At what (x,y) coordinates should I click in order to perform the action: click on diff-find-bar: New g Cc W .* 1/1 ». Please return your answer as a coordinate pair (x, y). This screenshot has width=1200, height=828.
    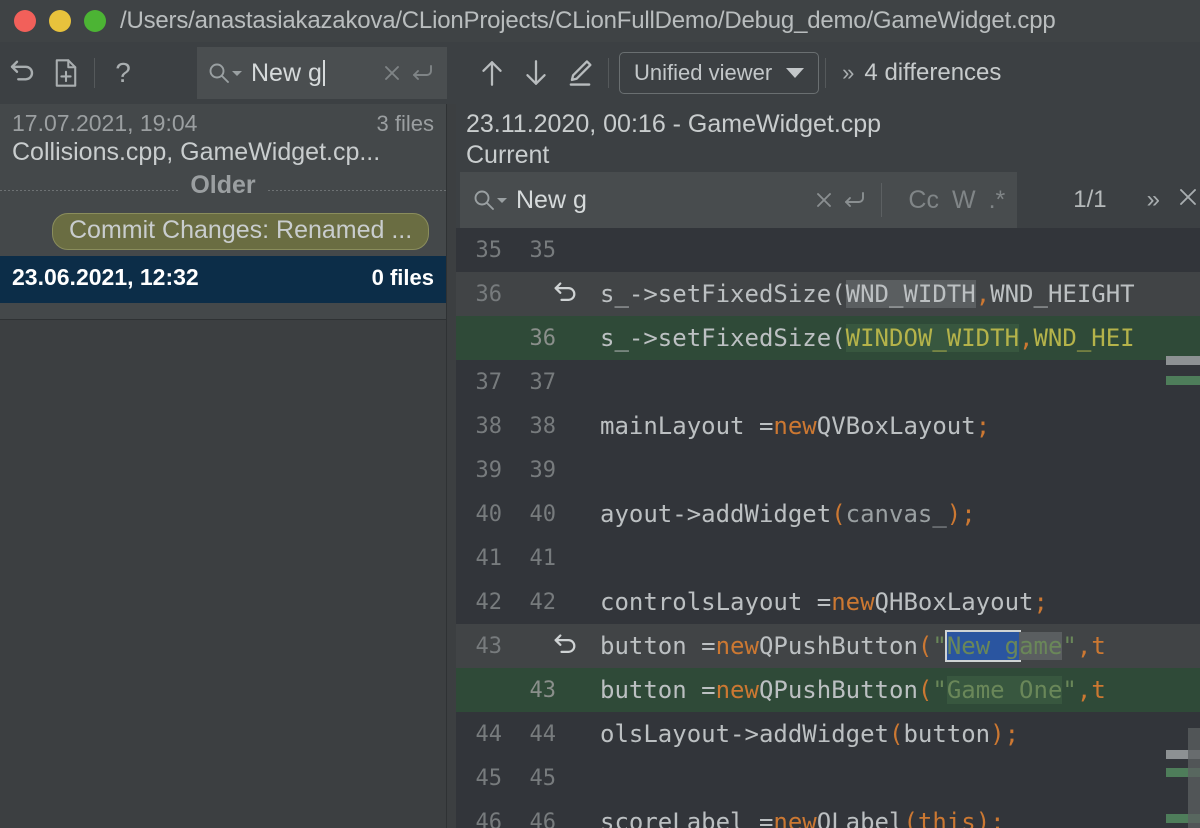
    Looking at the image, I should click on (830, 200).